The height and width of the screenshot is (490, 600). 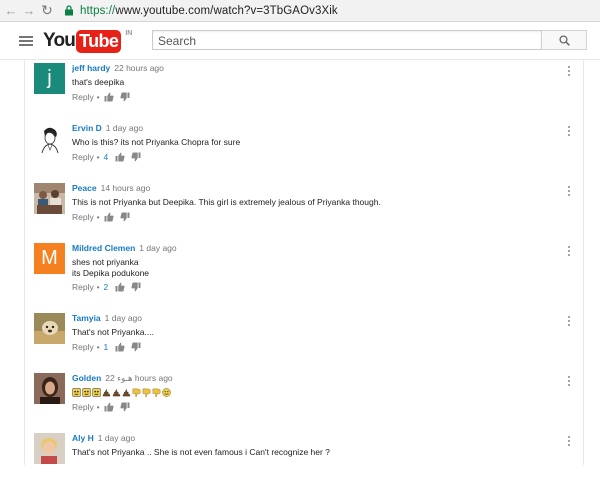 I want to click on logo-tube-text: Tube, so click(x=99, y=41).